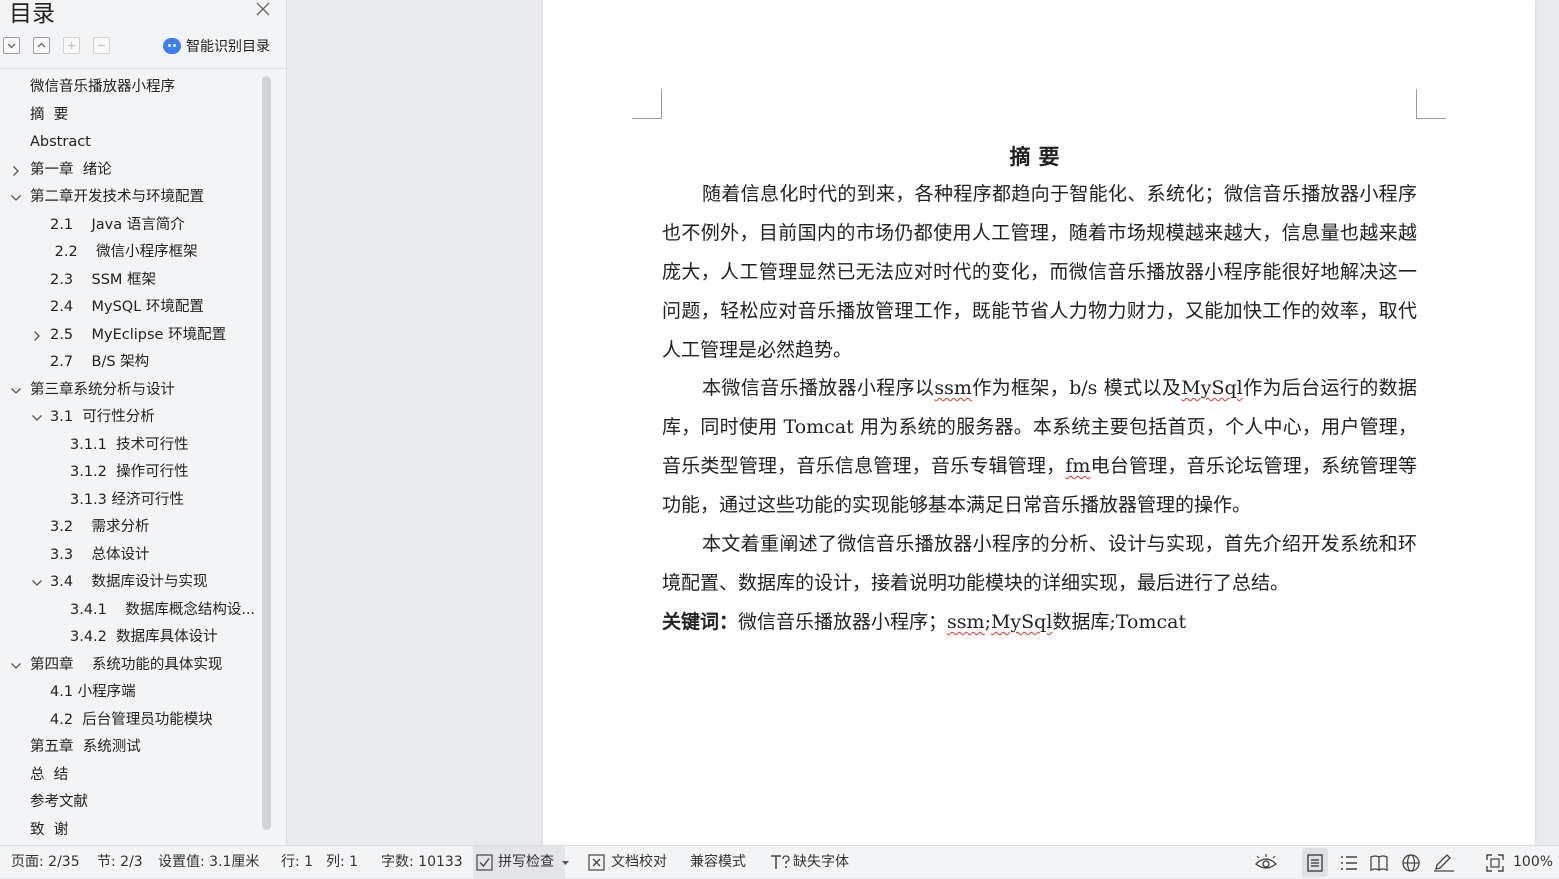  What do you see at coordinates (1533, 862) in the screenshot?
I see `zoom-level: 100%` at bounding box center [1533, 862].